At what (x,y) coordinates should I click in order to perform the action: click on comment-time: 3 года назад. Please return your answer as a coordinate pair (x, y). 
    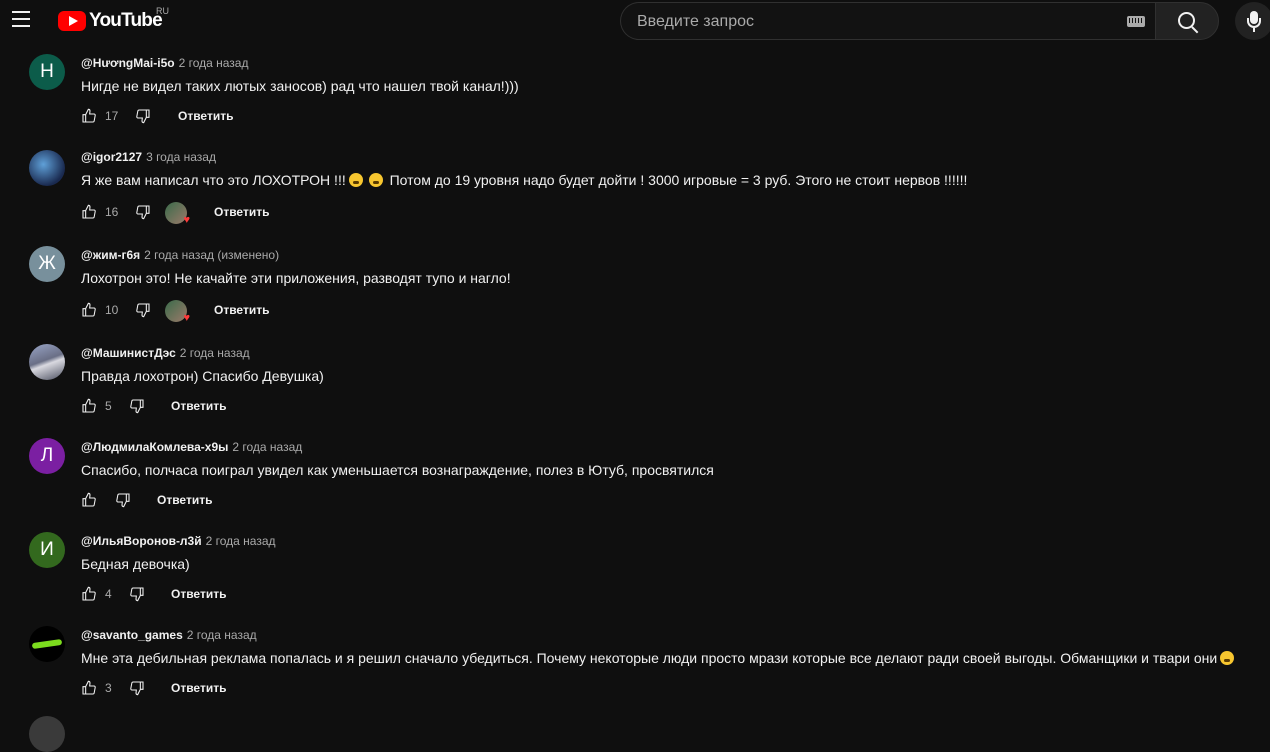
    Looking at the image, I should click on (181, 157).